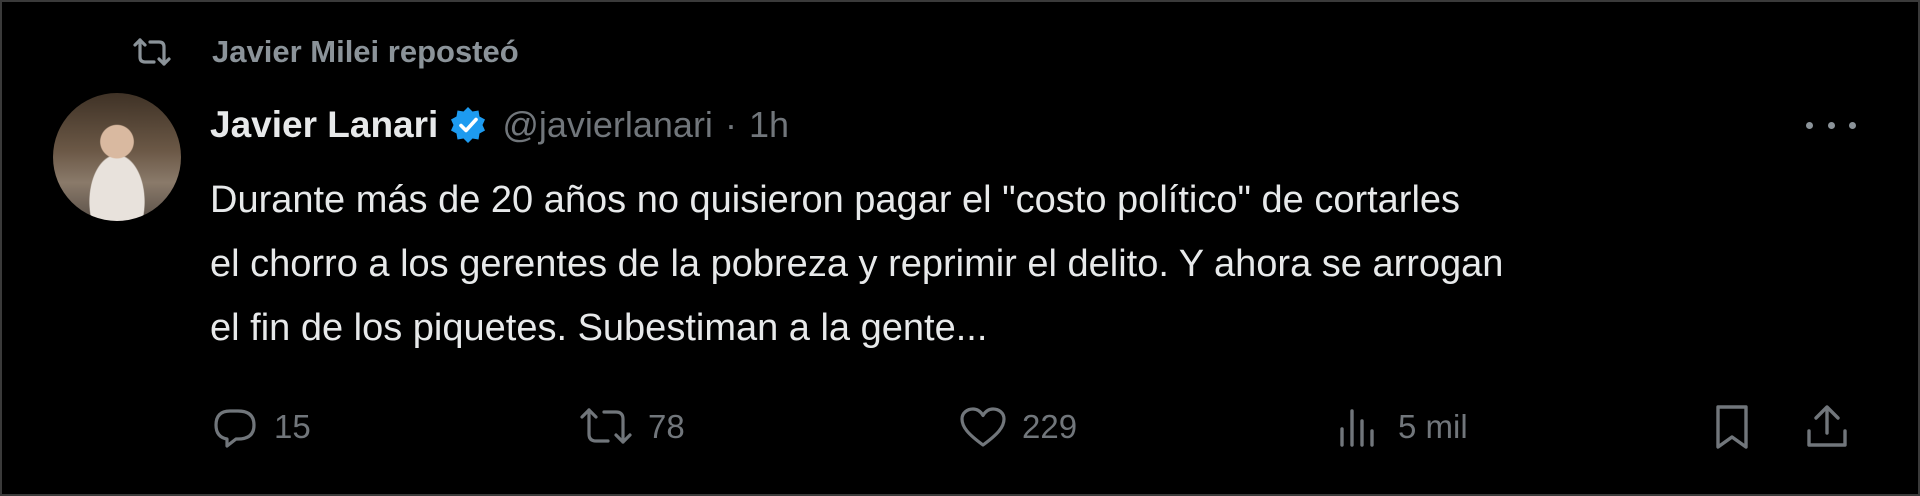 Image resolution: width=1920 pixels, height=496 pixels. Describe the element at coordinates (260, 427) in the screenshot. I see `reply-button: 15` at that location.